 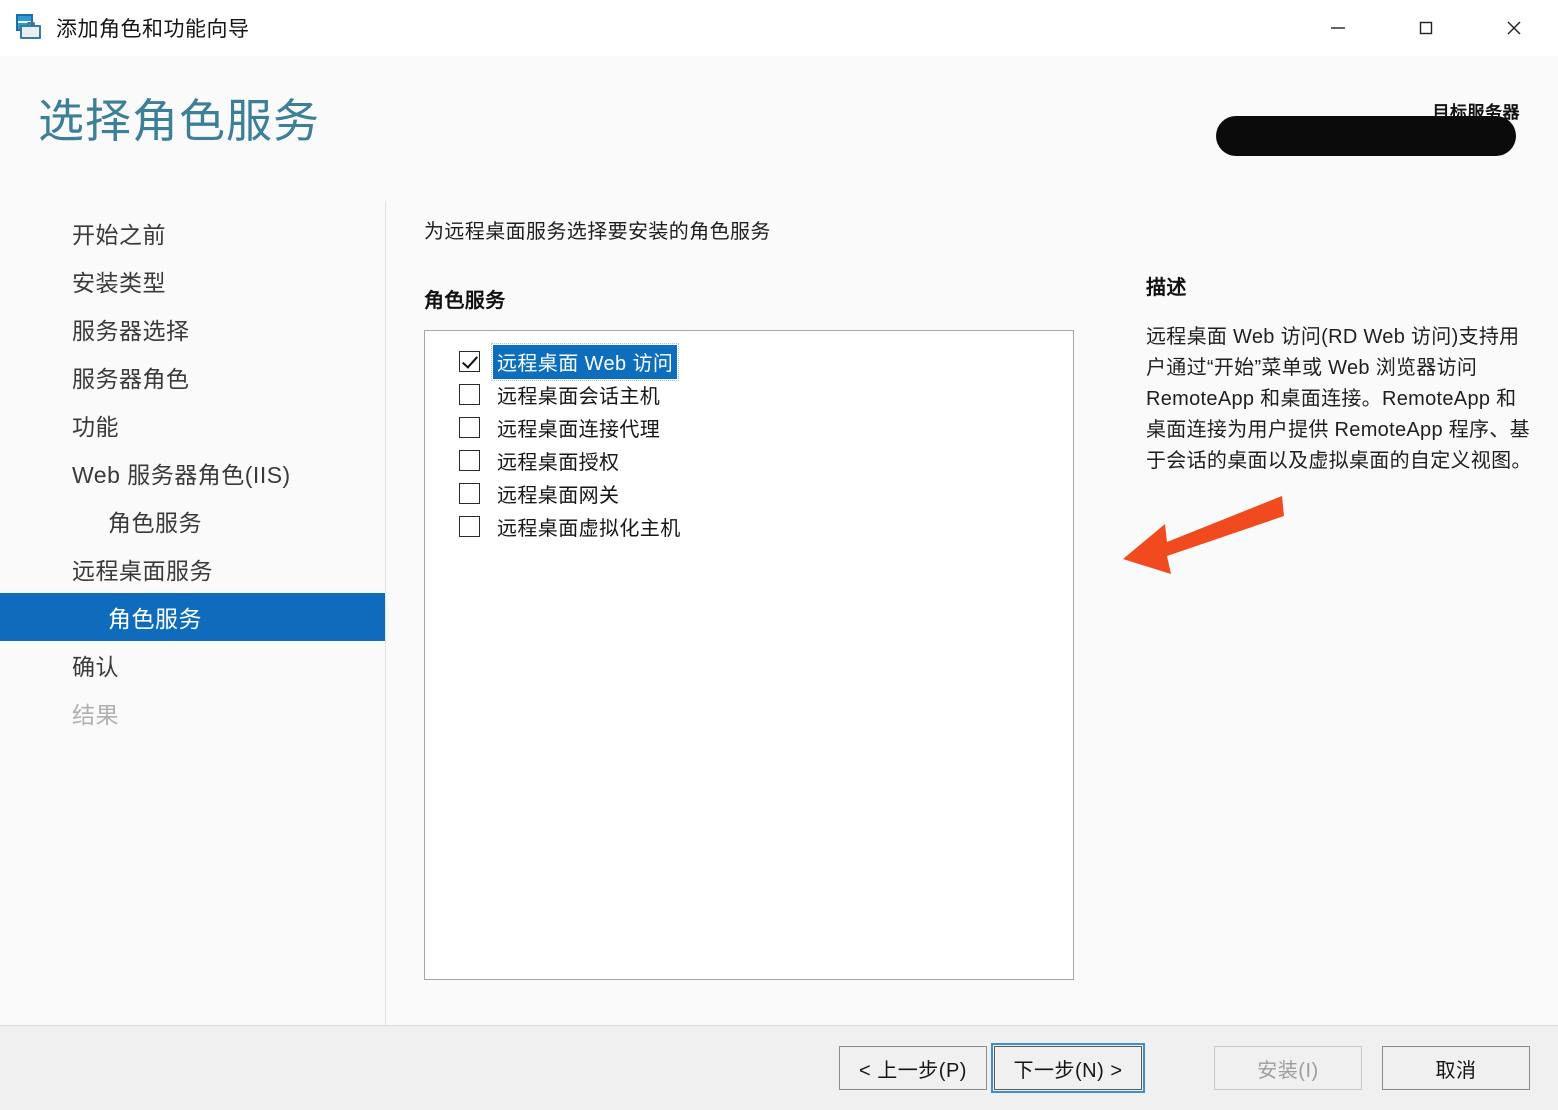 What do you see at coordinates (131, 379) in the screenshot?
I see `sidebar-item-label: 服务器角色` at bounding box center [131, 379].